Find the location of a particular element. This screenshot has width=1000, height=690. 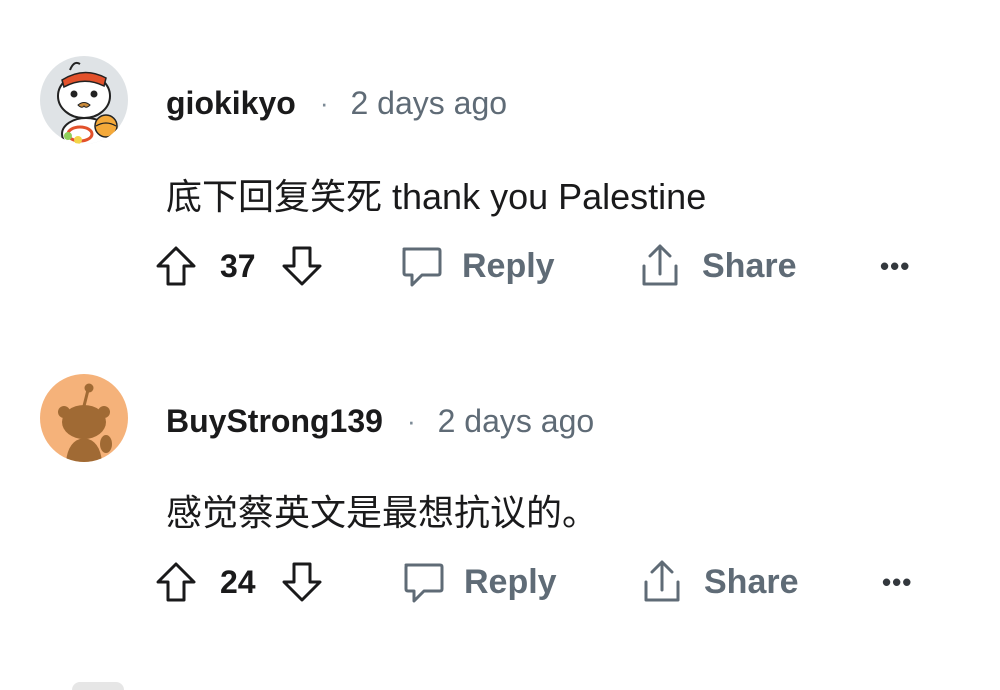

vote-count: 37 is located at coordinates (238, 265).